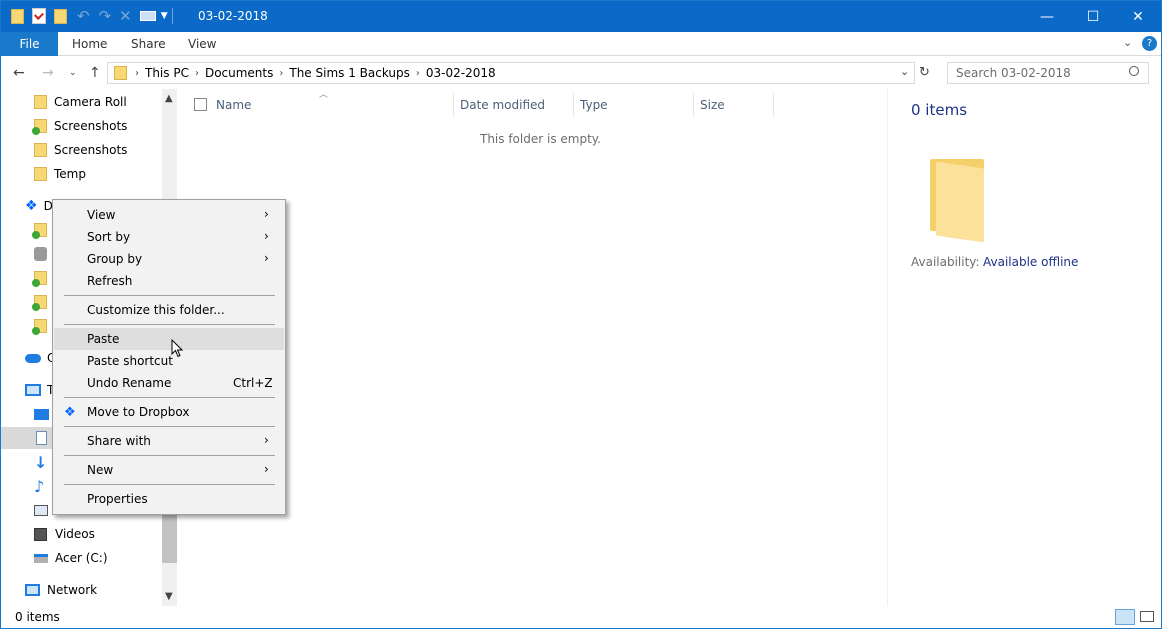 The height and width of the screenshot is (629, 1162). What do you see at coordinates (1127, 42) in the screenshot?
I see `expand-ribbon-icon: ⌄` at bounding box center [1127, 42].